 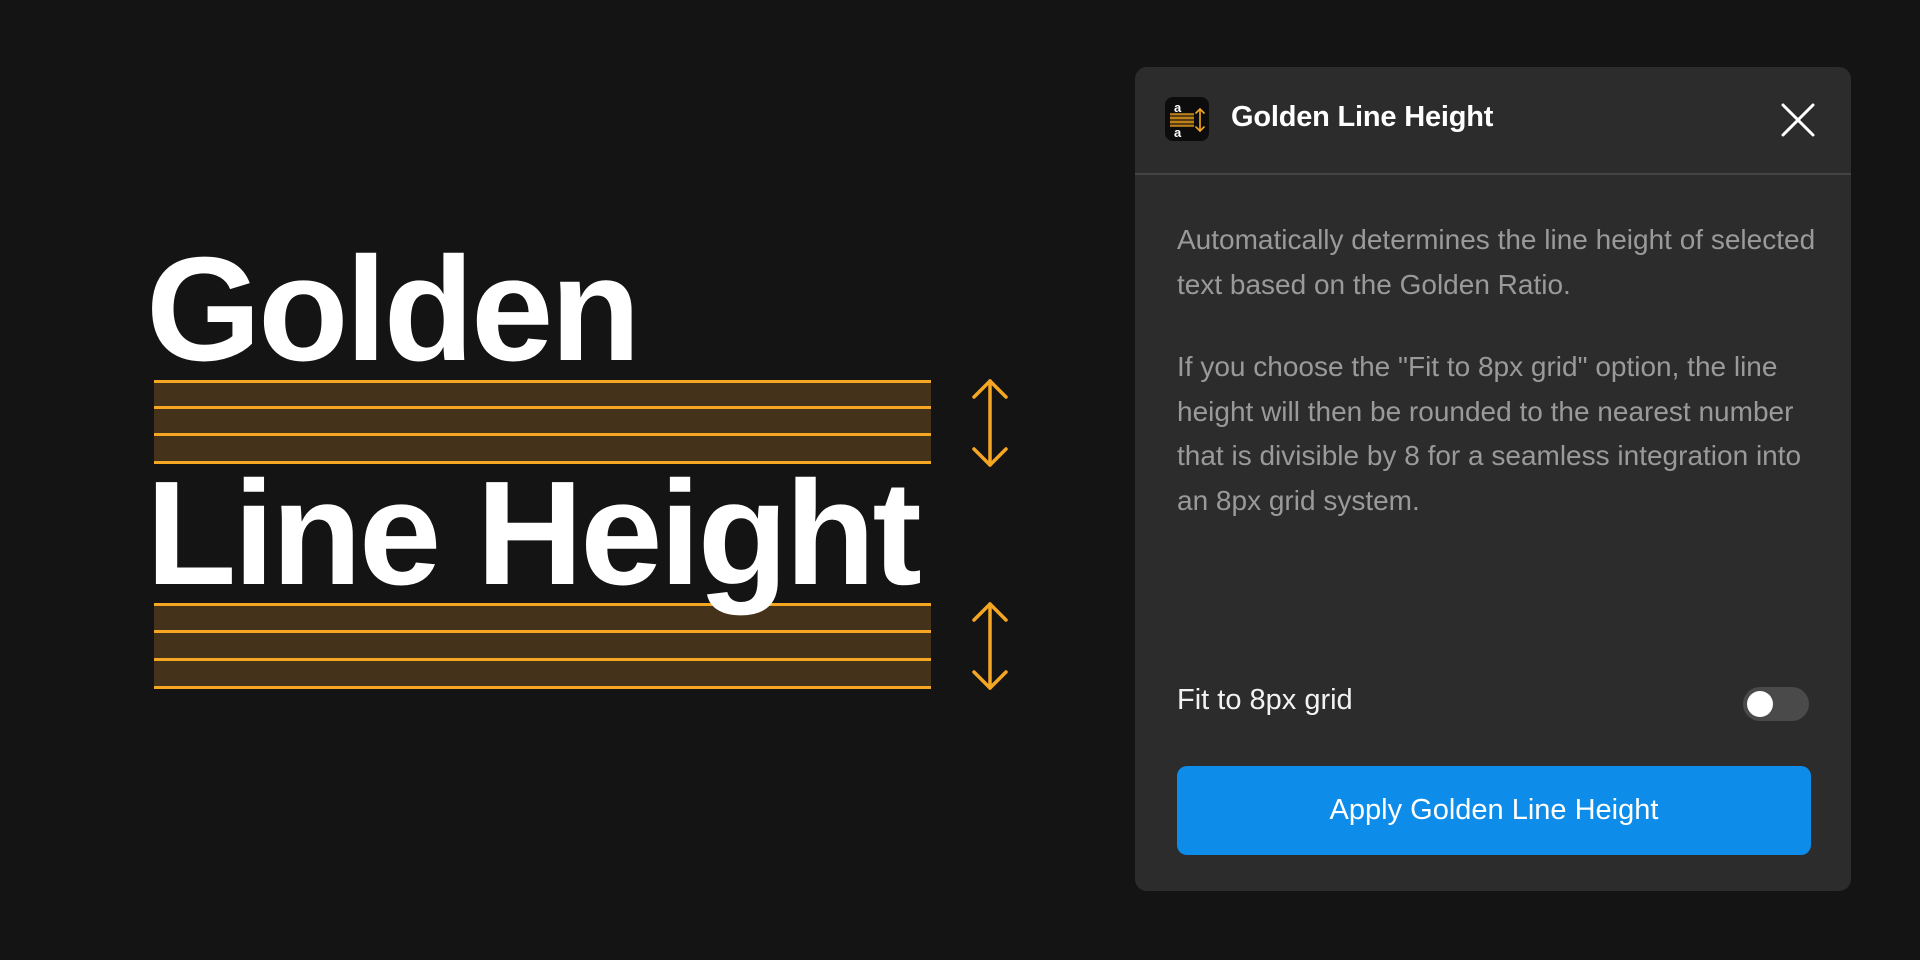 I want to click on line-height-icon: a a, so click(x=1187, y=119).